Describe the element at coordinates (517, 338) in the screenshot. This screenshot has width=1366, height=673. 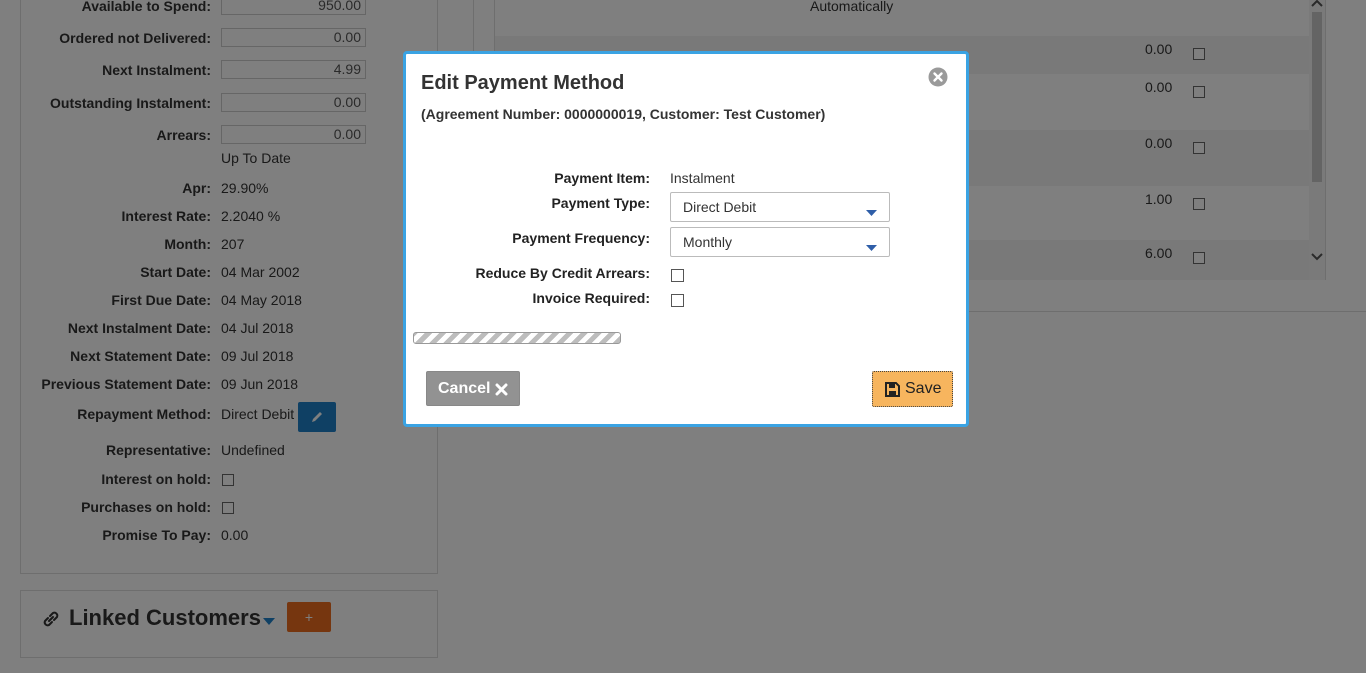
I see `loading-progress-bar` at that location.